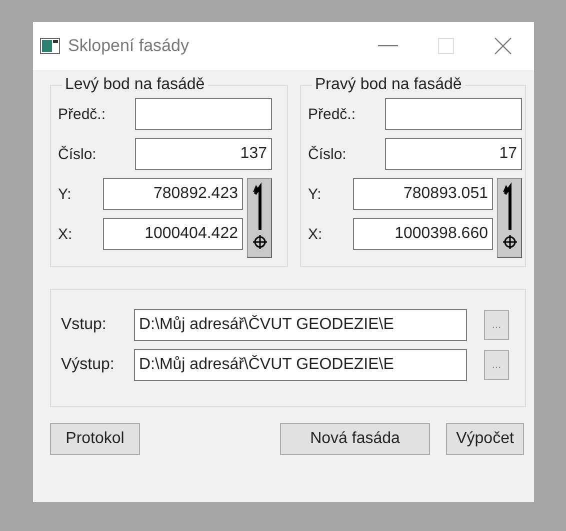 The height and width of the screenshot is (531, 566). Describe the element at coordinates (355, 439) in the screenshot. I see `action-button: Nová fasáda` at that location.